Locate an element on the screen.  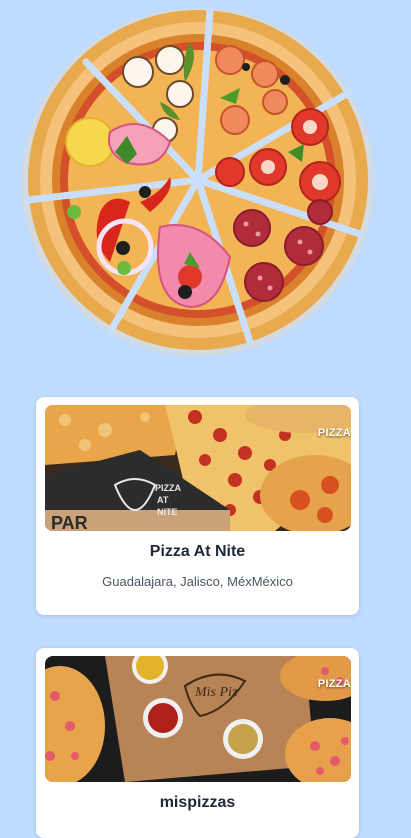
svg-text: PAR is located at coordinates (69, 522).